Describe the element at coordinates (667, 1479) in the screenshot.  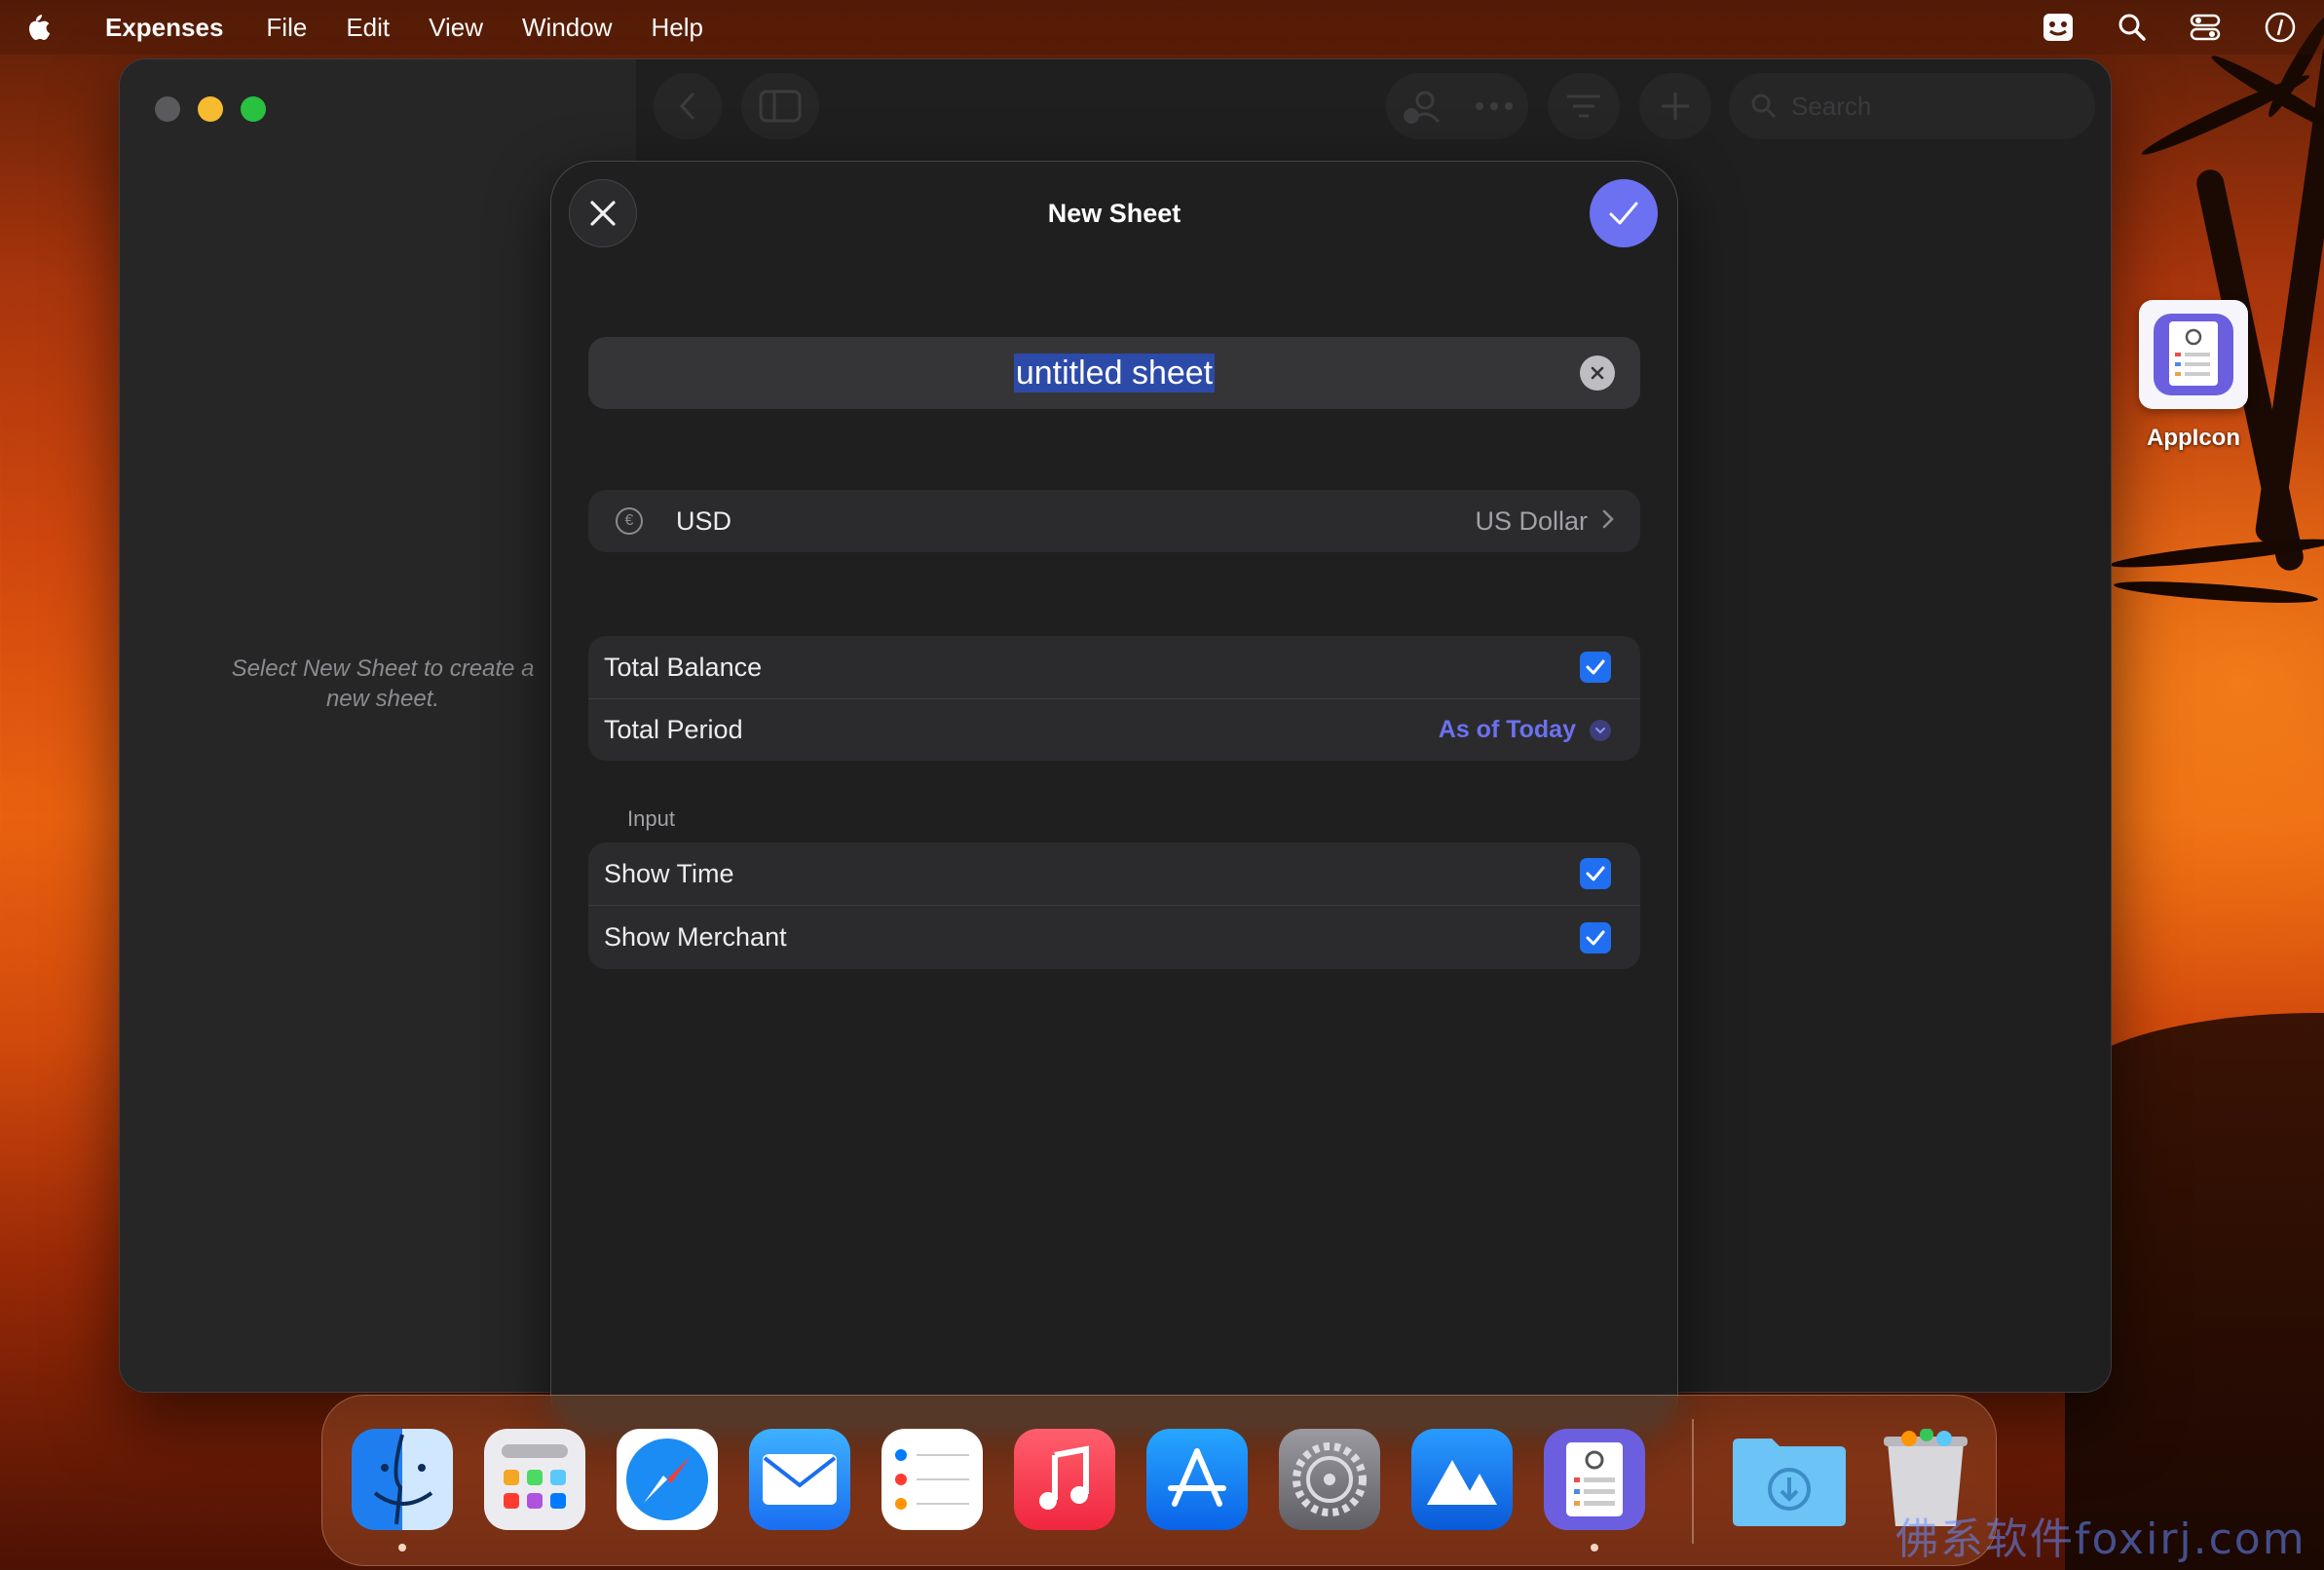
I see `dock-safari-icon` at that location.